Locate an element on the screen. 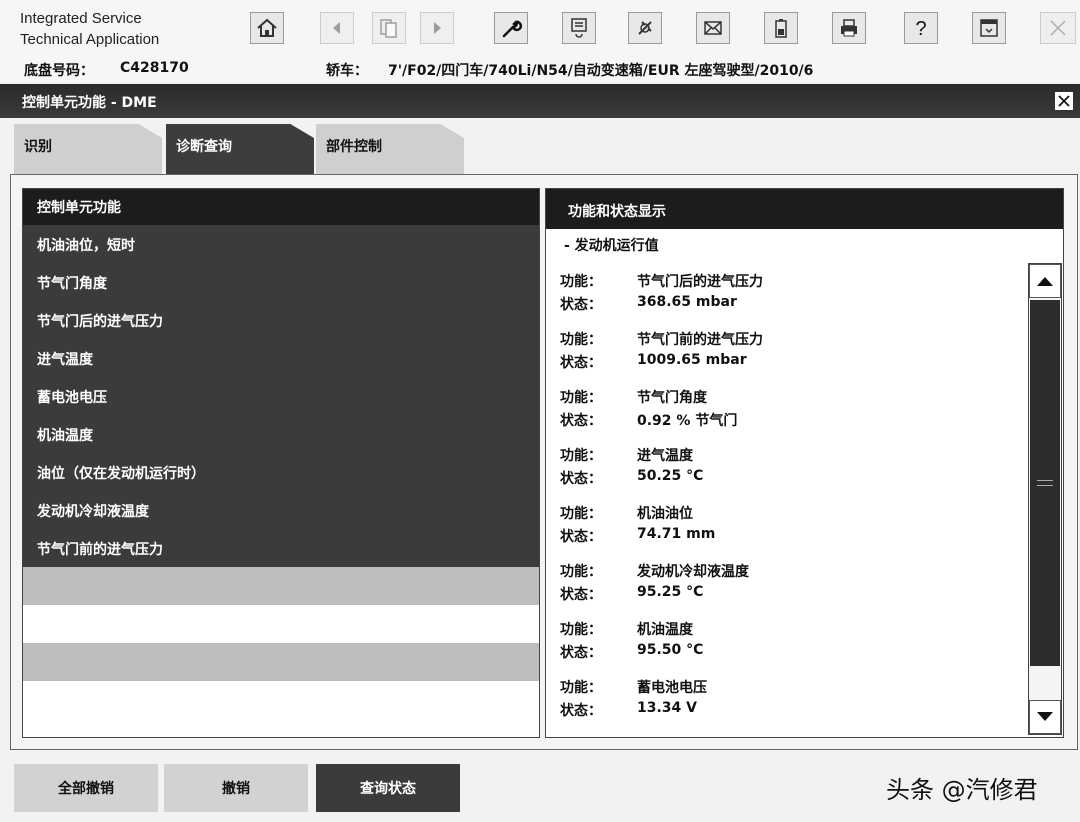 The width and height of the screenshot is (1080, 822). window-icon is located at coordinates (989, 28).